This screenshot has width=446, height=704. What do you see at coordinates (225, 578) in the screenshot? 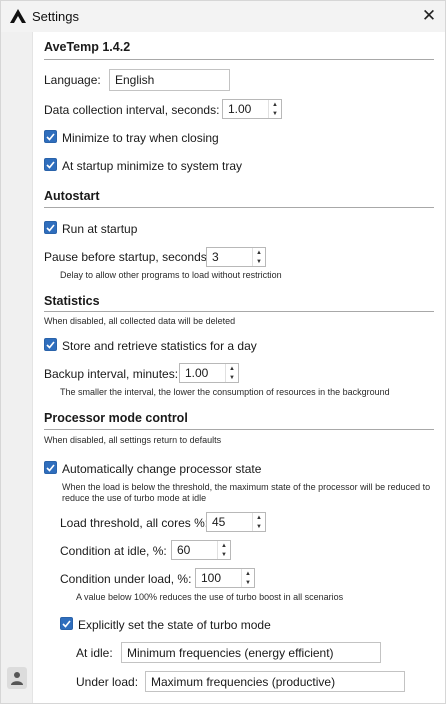
I see `load-condition-stepper: 100 ▲ ▼` at bounding box center [225, 578].